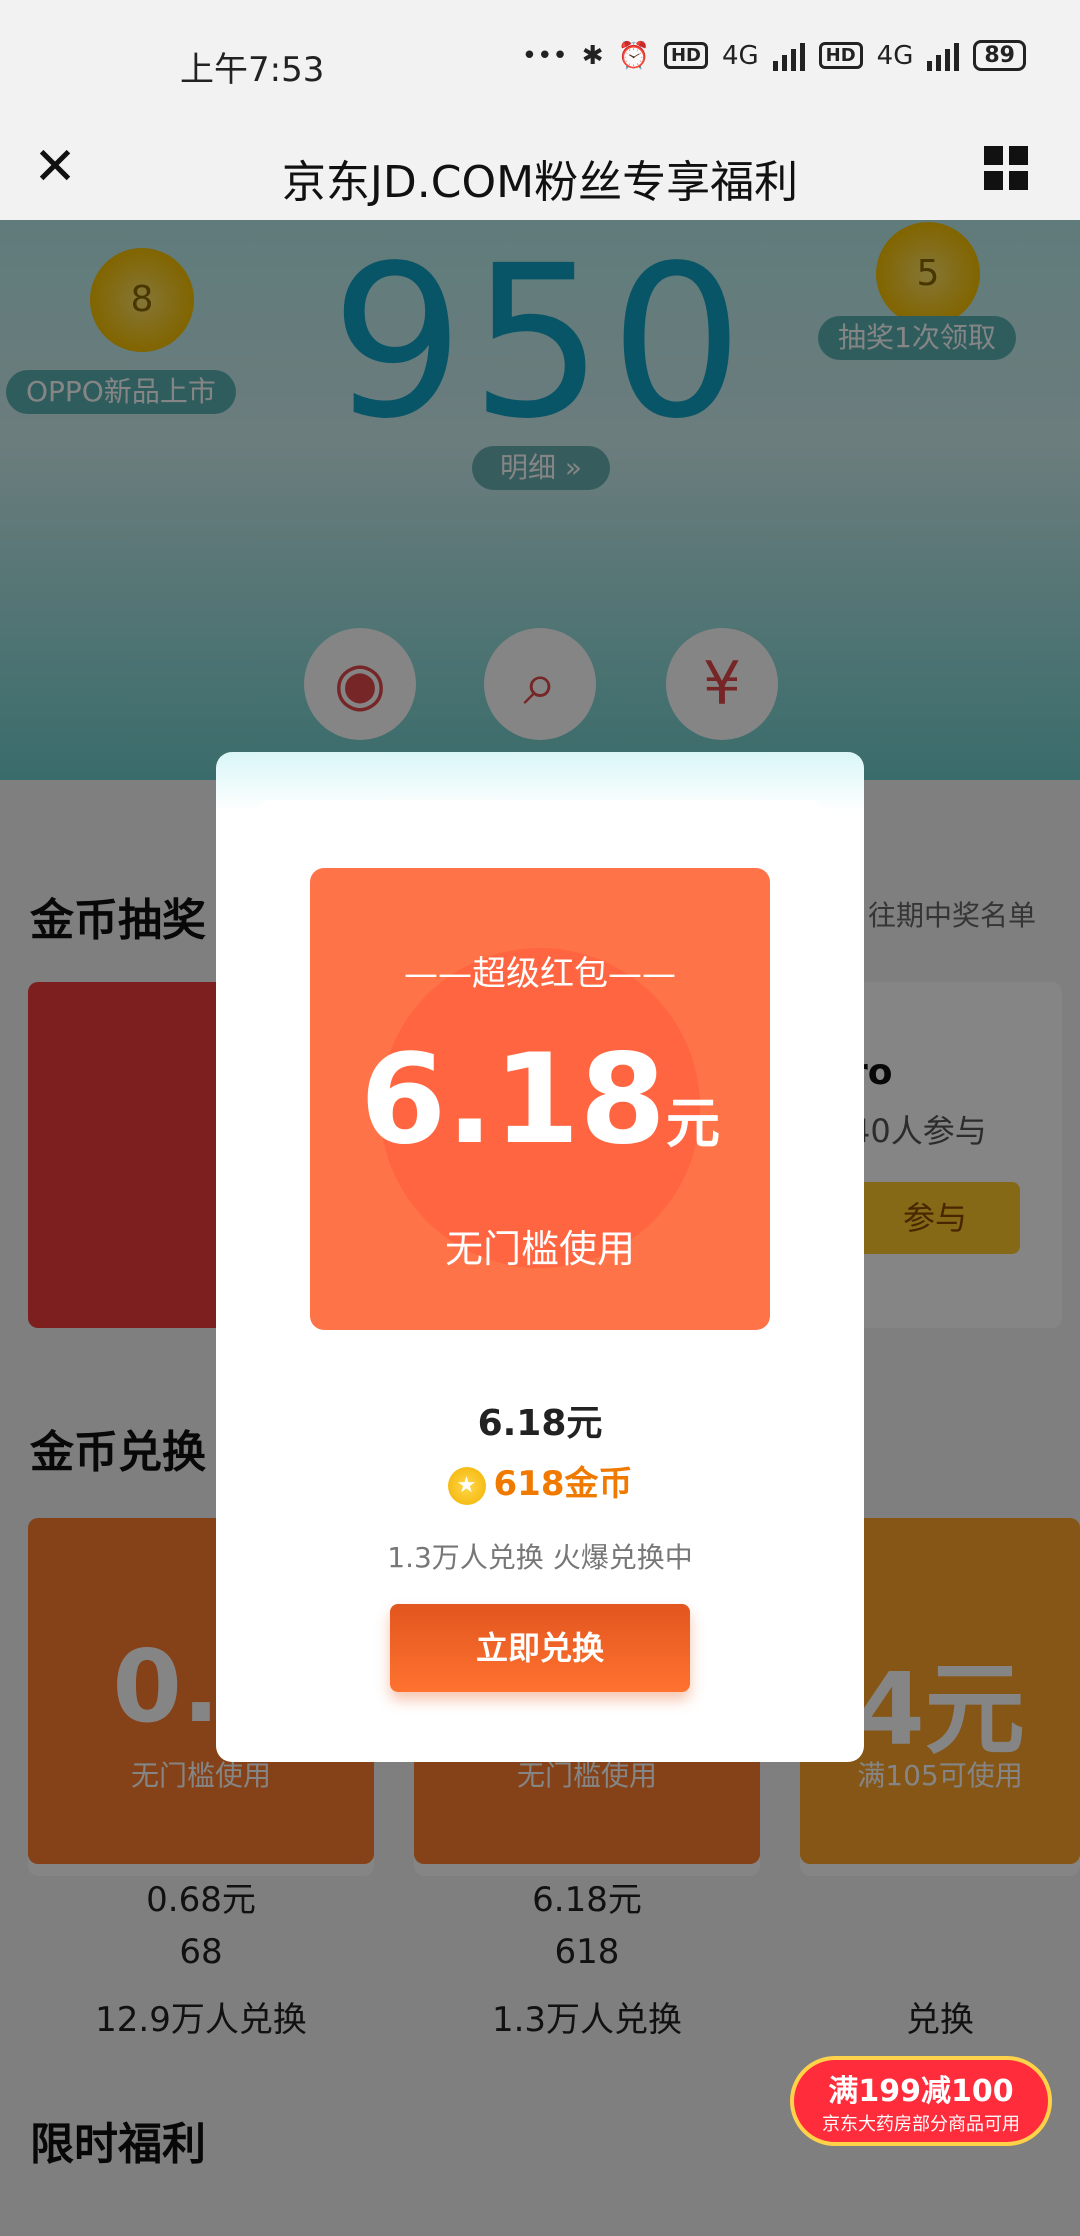 Image resolution: width=1080 pixels, height=2236 pixels. Describe the element at coordinates (633, 55) in the screenshot. I see `alarm-icon: ⏰` at that location.